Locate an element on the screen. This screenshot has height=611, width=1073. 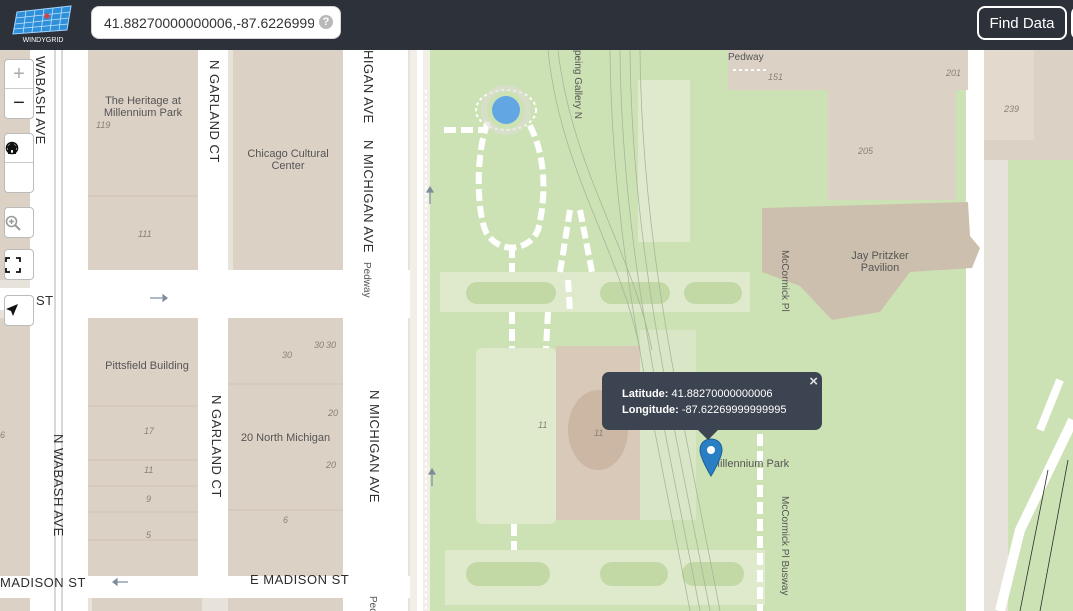
popup-latitude-row: Latitude: 41.88270000000006 is located at coordinates (722, 394).